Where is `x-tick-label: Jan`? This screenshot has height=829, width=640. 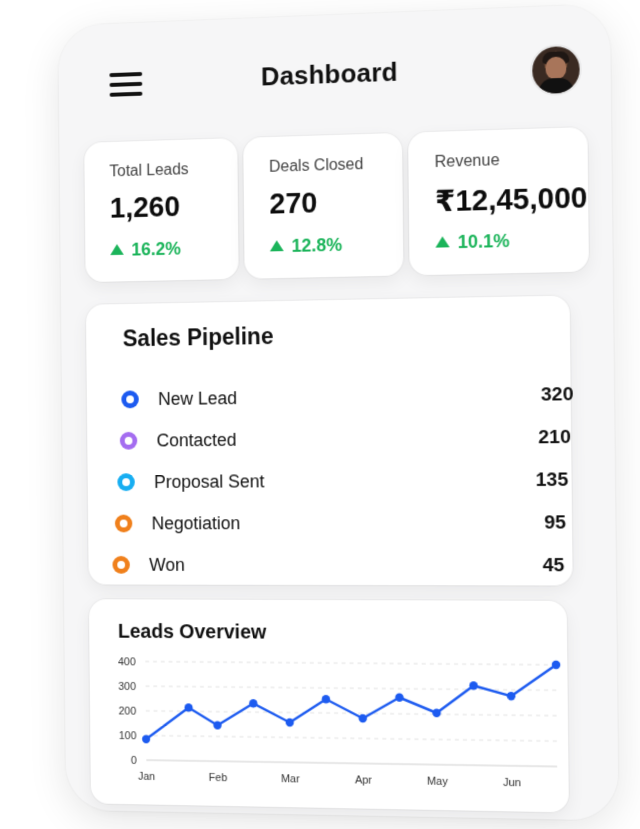 x-tick-label: Jan is located at coordinates (146, 777).